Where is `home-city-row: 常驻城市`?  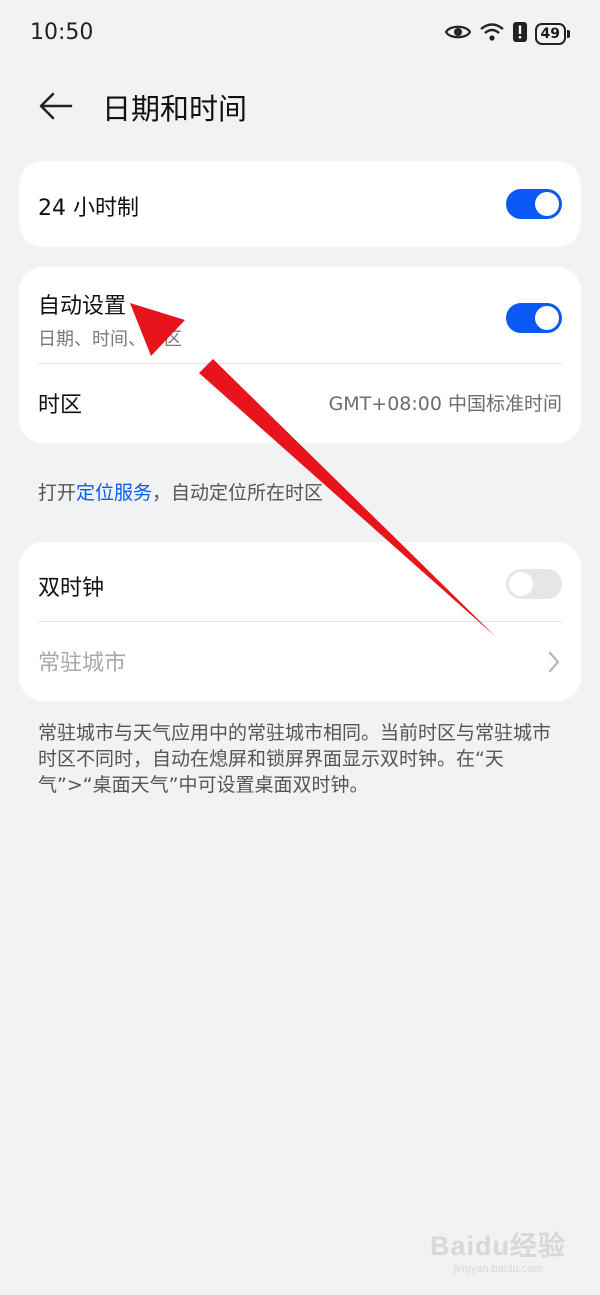 home-city-row: 常驻城市 is located at coordinates (300, 661).